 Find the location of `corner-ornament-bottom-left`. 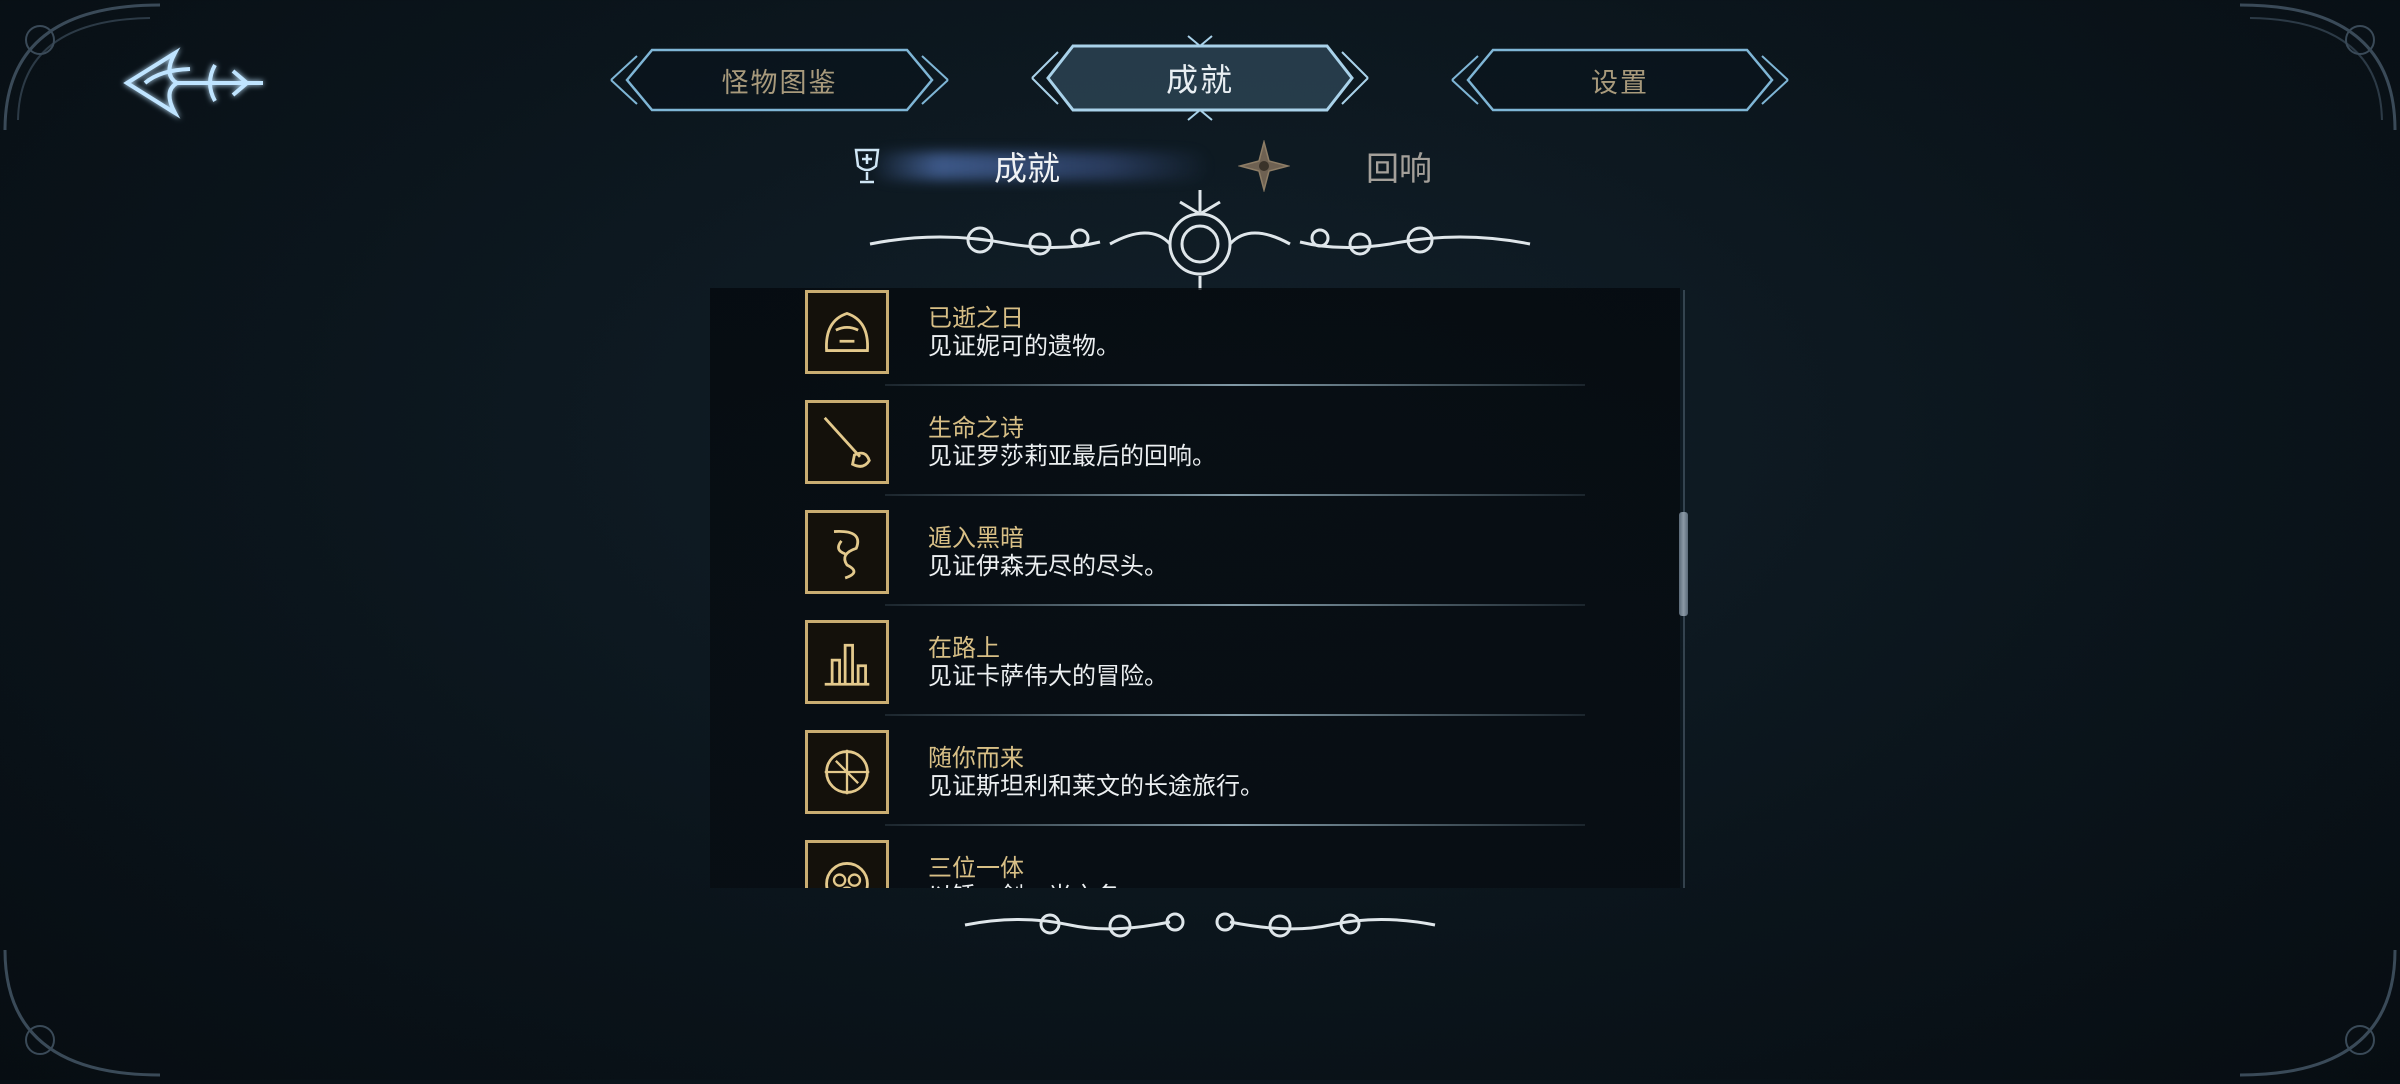

corner-ornament-bottom-left is located at coordinates (85, 1010).